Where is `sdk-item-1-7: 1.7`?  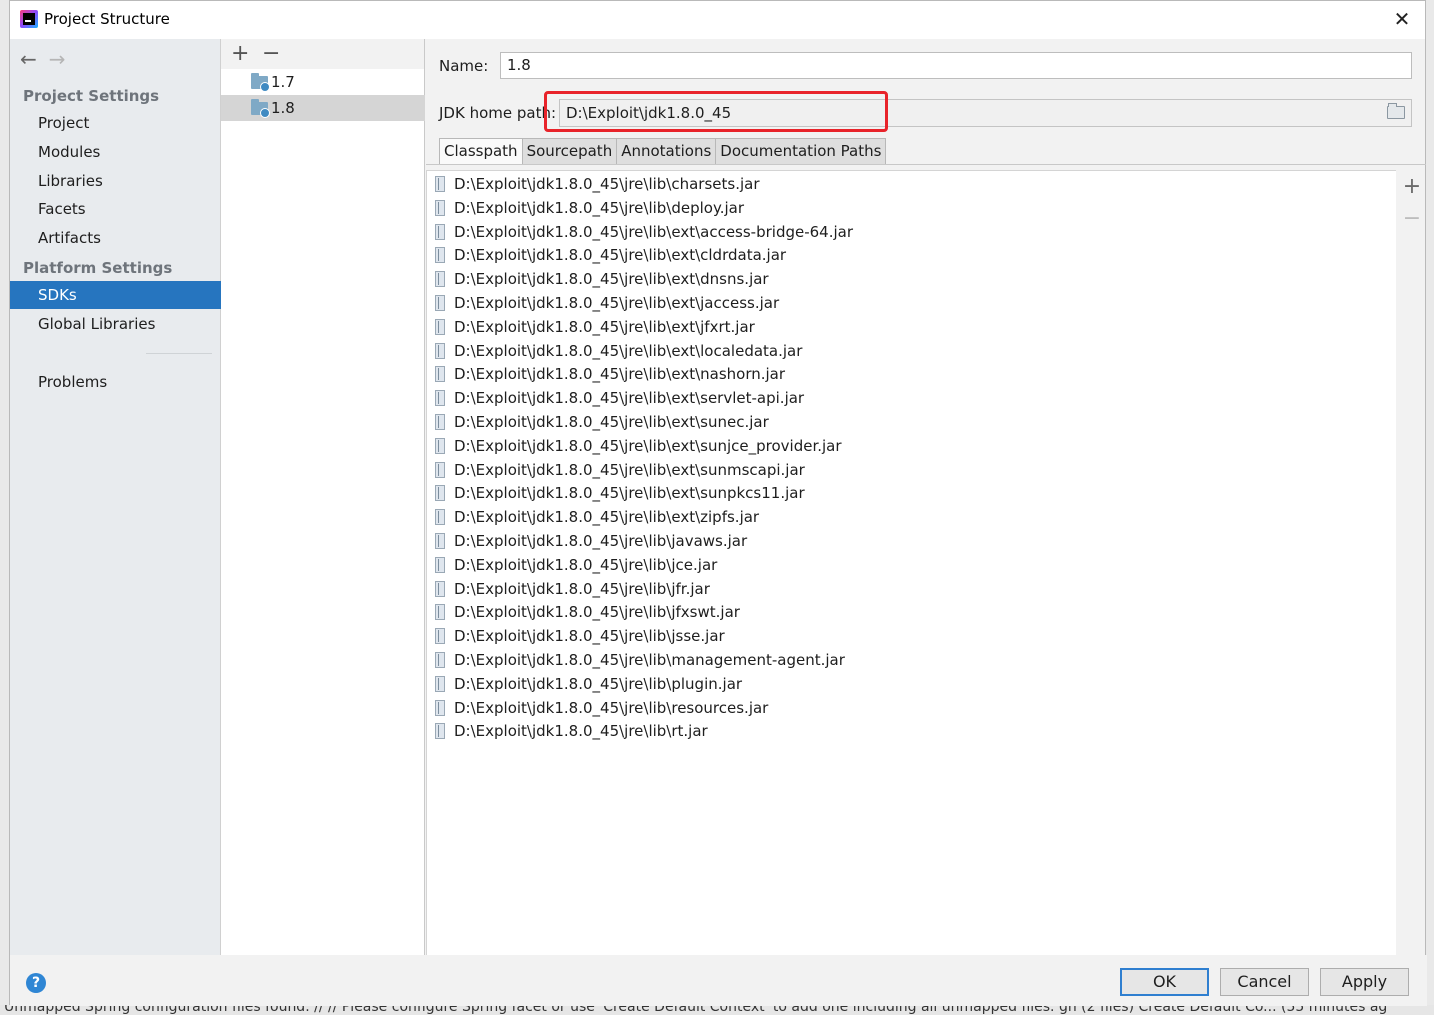
sdk-item-1-7: 1.7 is located at coordinates (323, 82).